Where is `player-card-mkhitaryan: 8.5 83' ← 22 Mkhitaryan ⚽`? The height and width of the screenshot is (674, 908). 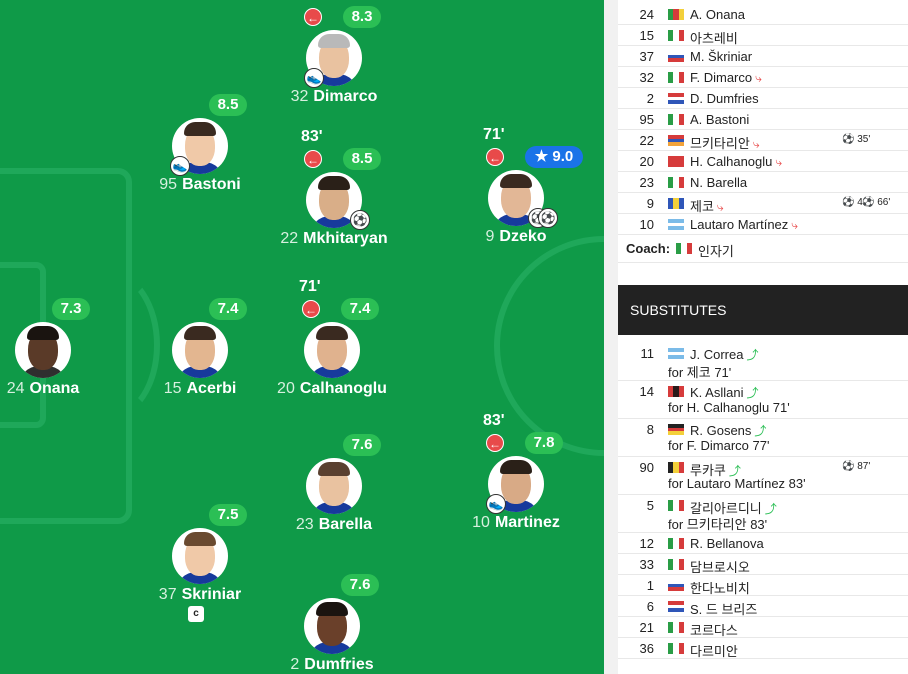
player-card-mkhitaryan: 8.5 83' ← 22 Mkhitaryan ⚽ is located at coordinates (334, 193).